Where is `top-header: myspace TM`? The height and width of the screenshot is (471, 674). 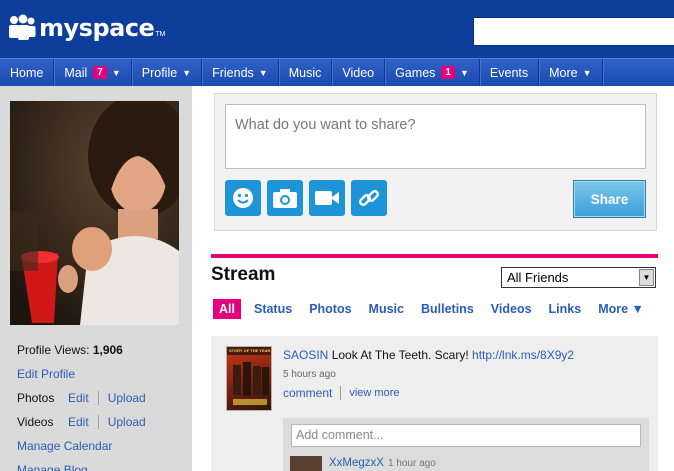
top-header: myspace TM is located at coordinates (337, 29).